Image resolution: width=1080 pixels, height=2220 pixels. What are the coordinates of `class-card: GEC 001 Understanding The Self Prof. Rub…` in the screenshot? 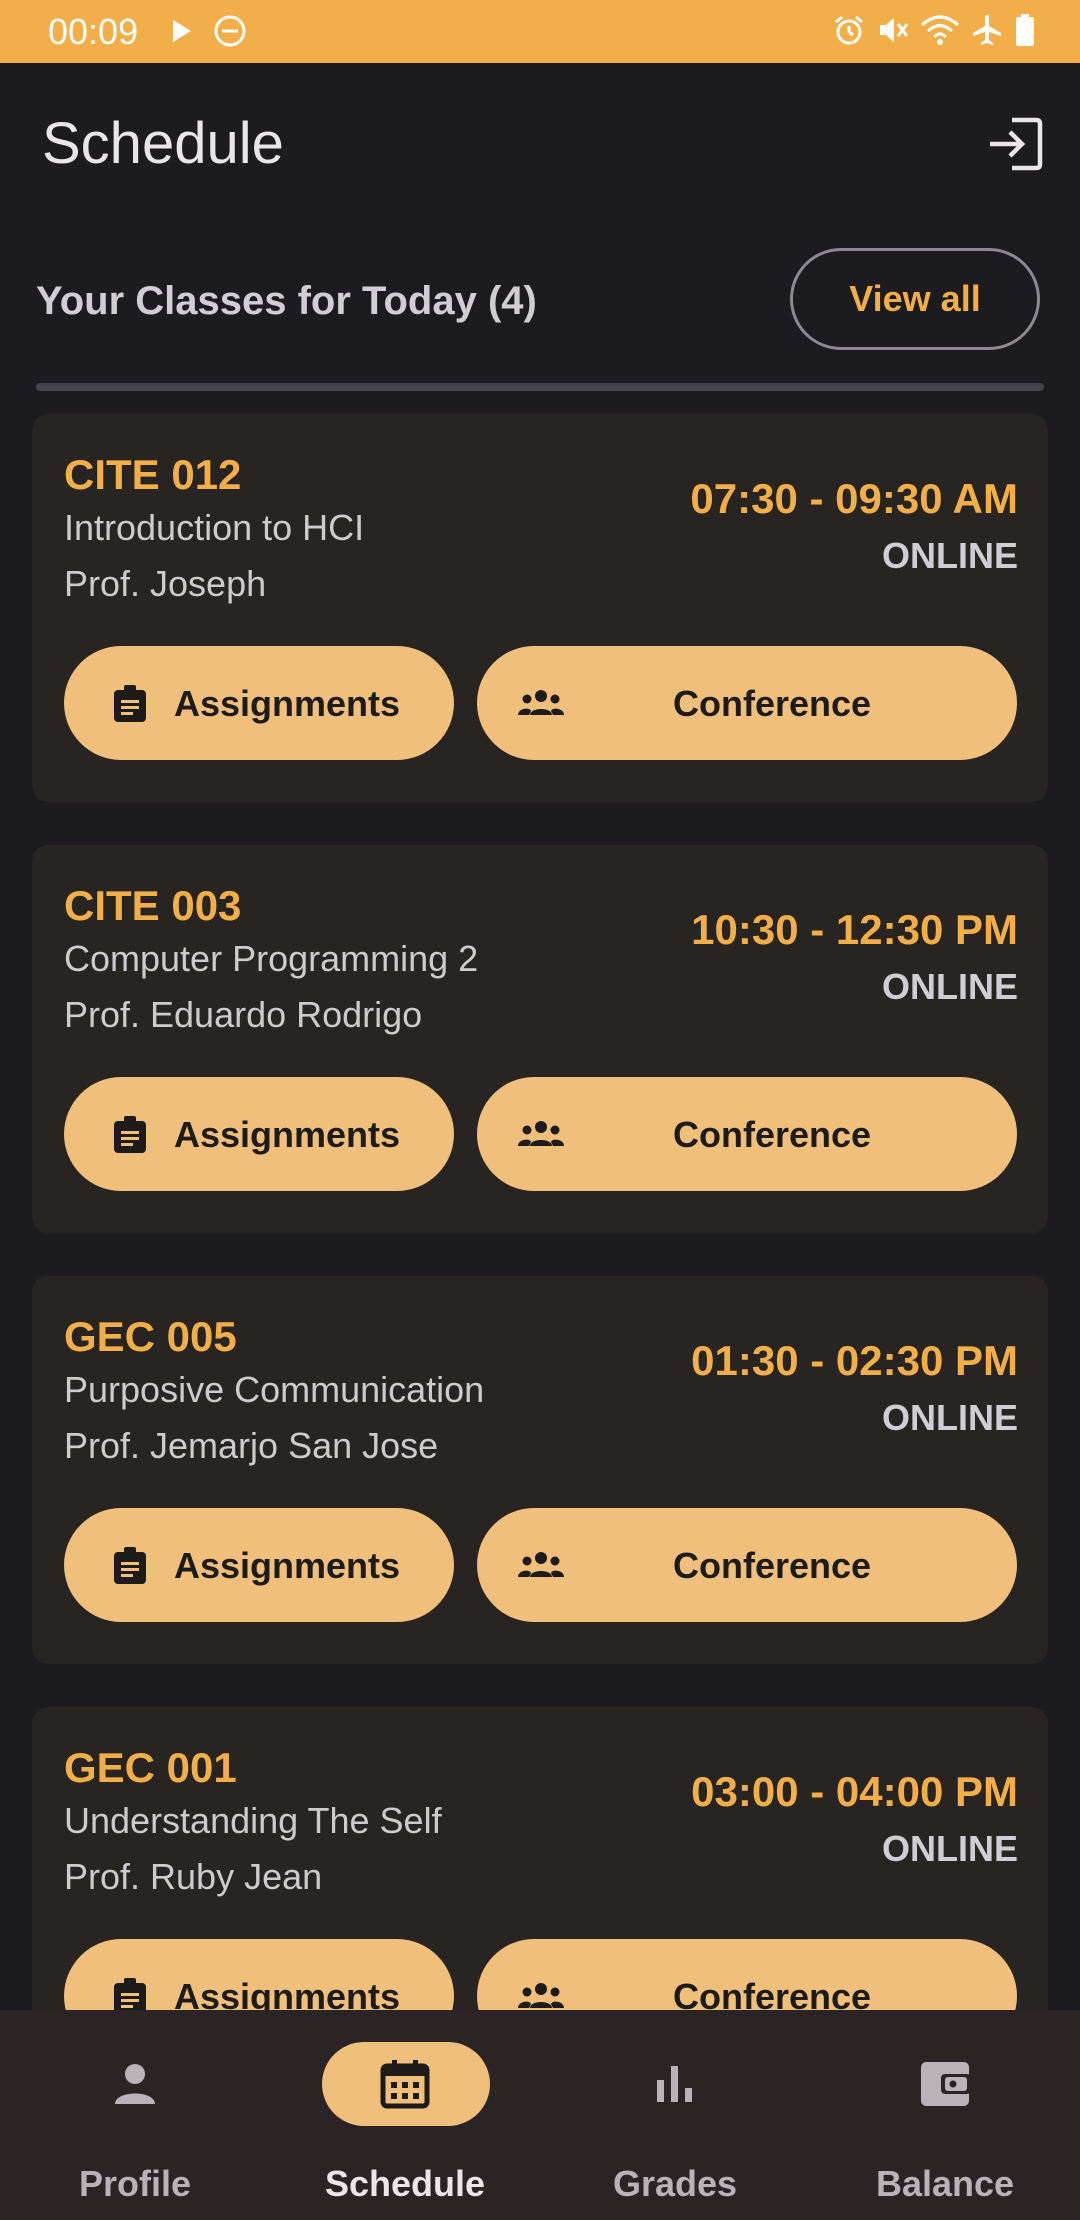 It's located at (540, 1858).